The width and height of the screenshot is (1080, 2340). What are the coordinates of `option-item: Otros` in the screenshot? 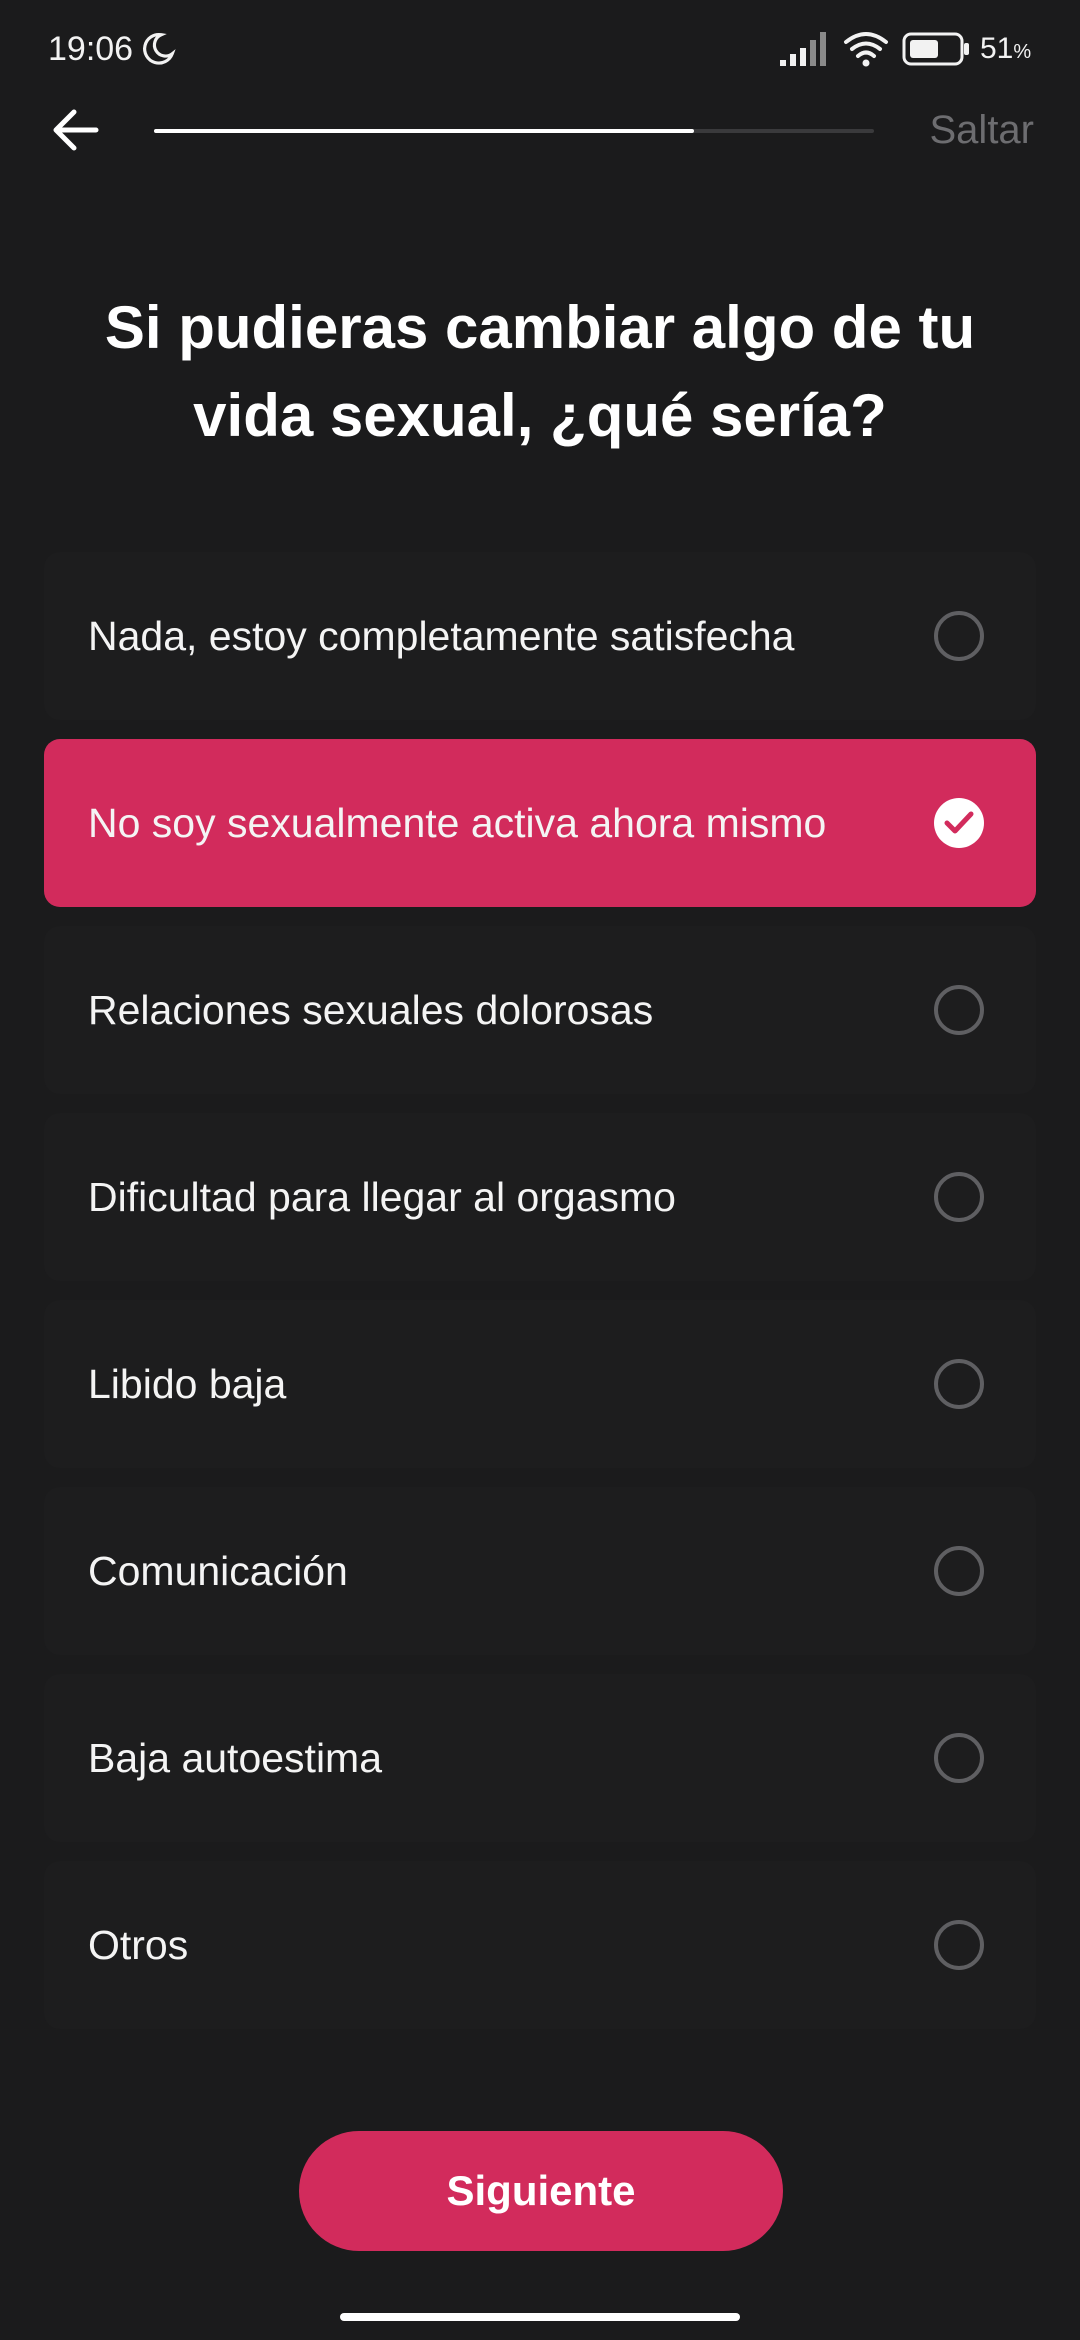 It's located at (540, 1945).